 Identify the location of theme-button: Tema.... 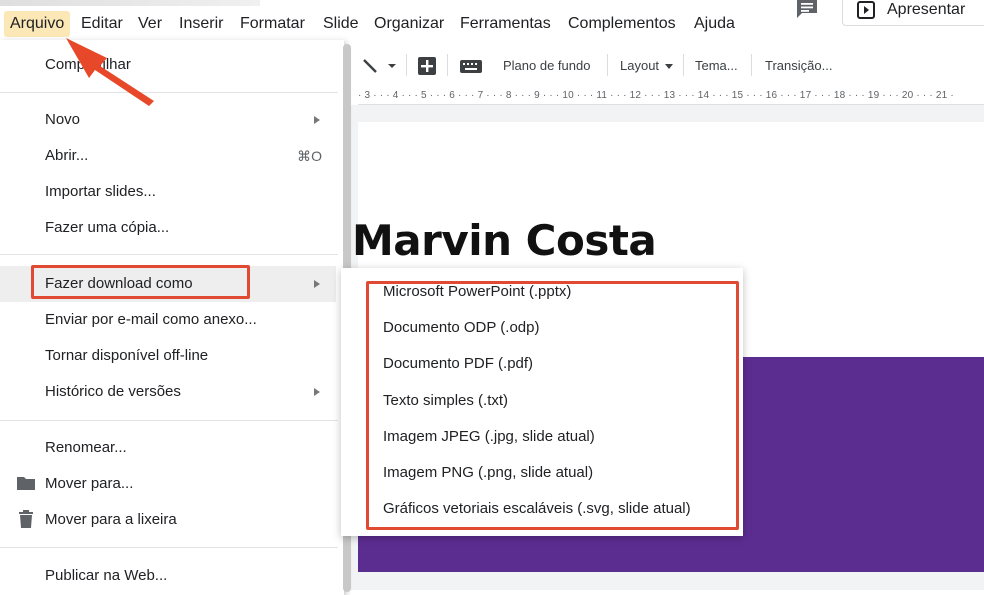
(716, 66).